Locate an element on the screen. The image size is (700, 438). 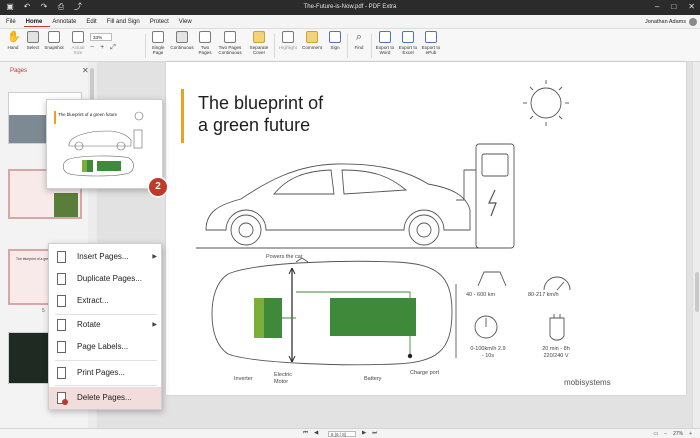
comment-button: Comment is located at coordinates (312, 40).